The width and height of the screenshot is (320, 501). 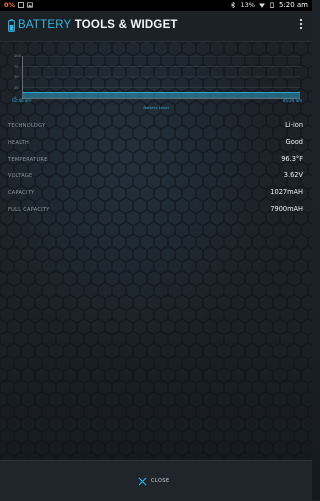 What do you see at coordinates (17, 56) in the screenshot?
I see `y-tick-label: 100` at bounding box center [17, 56].